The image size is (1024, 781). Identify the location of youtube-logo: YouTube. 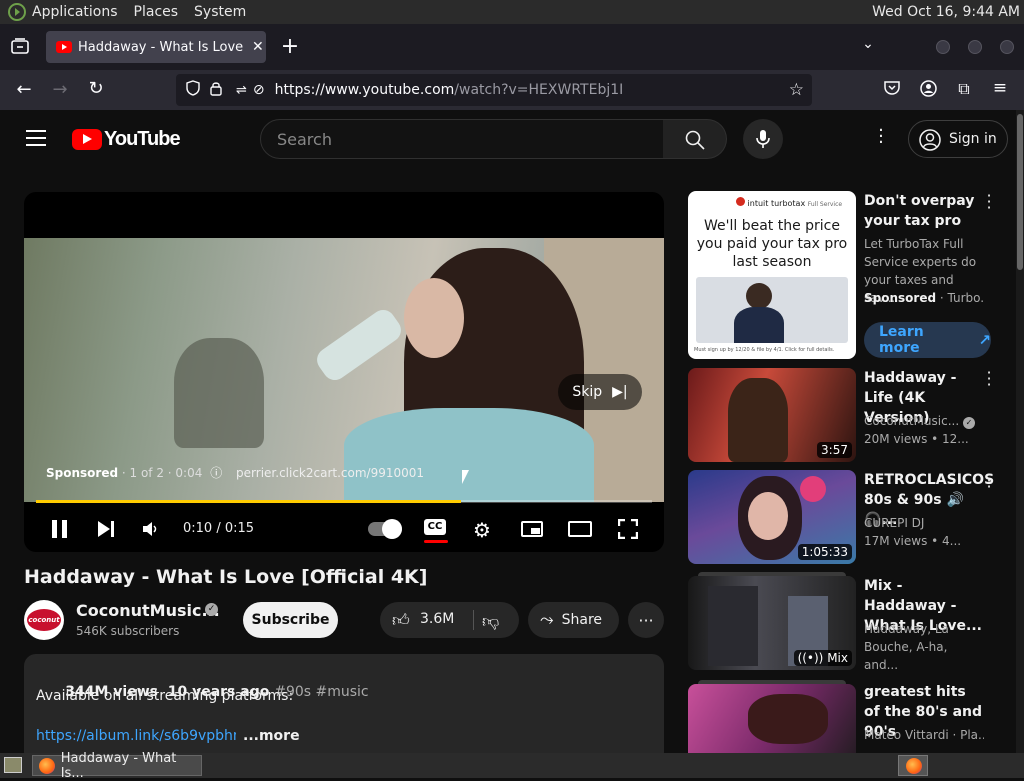
(126, 139).